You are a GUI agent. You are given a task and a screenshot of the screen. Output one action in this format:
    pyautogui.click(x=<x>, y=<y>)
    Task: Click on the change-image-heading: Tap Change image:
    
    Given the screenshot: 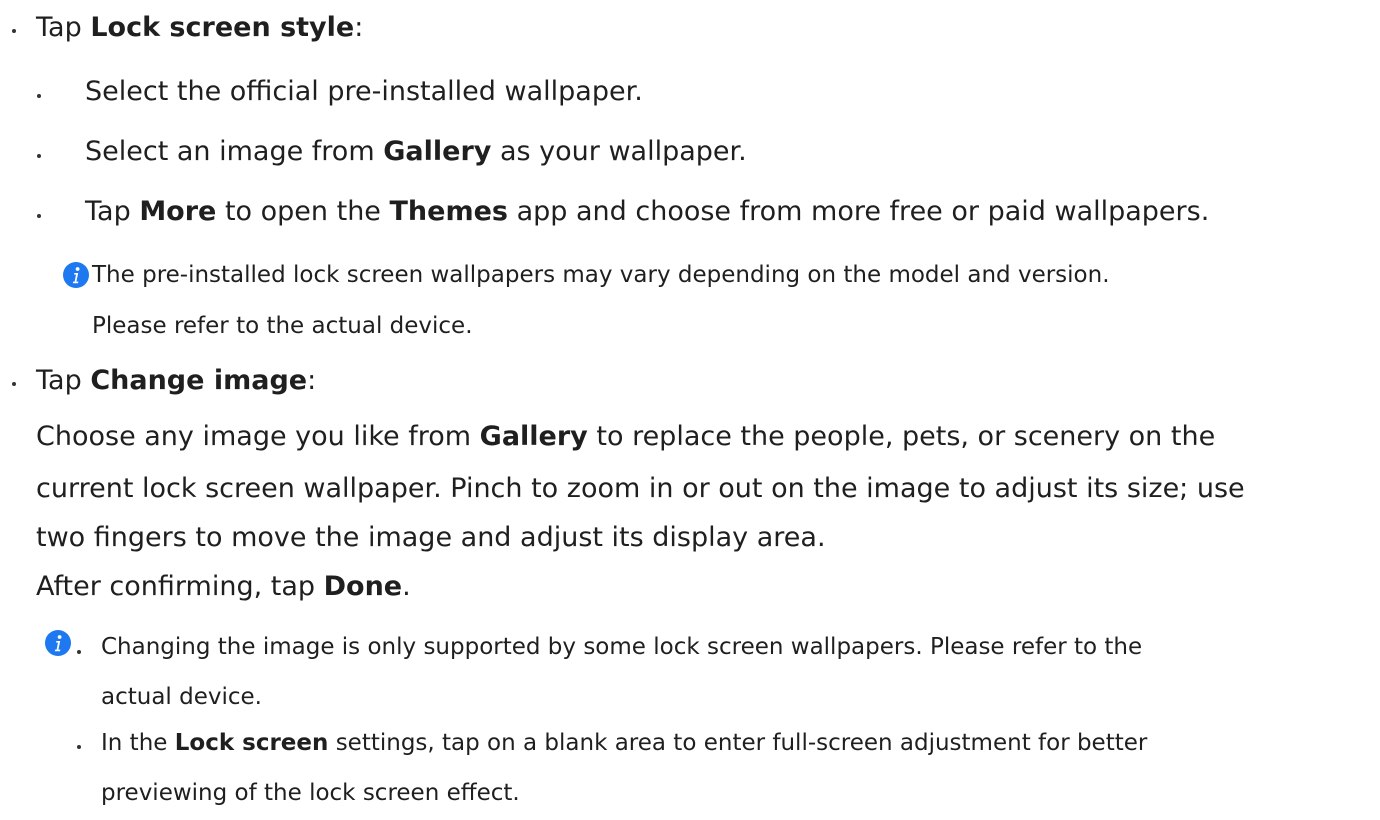 What is the action you would take?
    pyautogui.click(x=176, y=380)
    